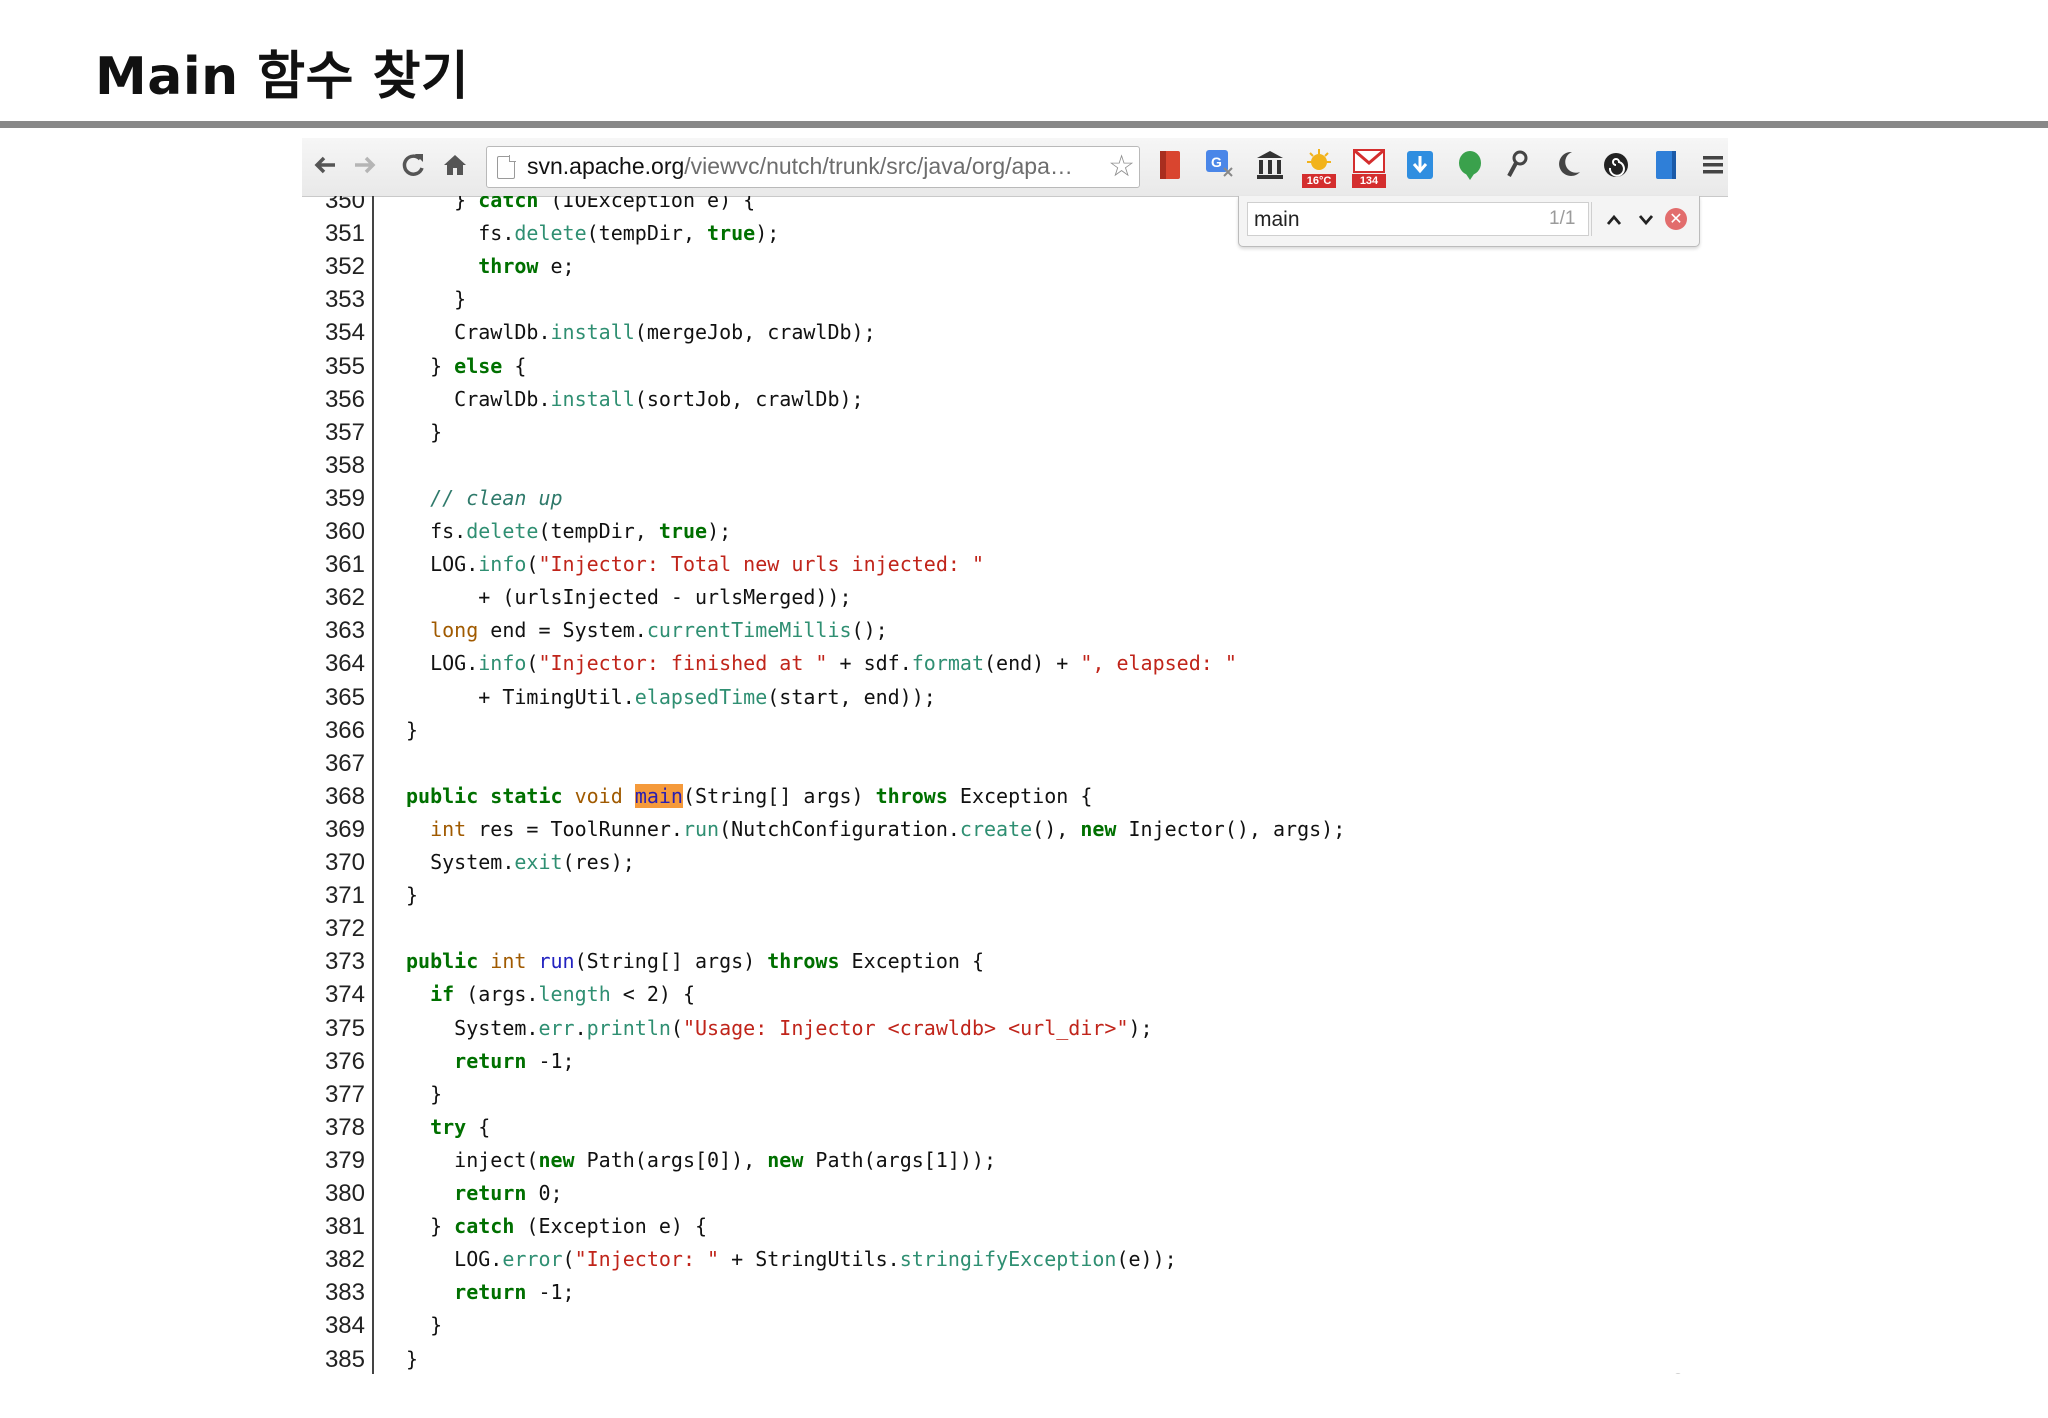  Describe the element at coordinates (344, 929) in the screenshot. I see `line-number: 372` at that location.